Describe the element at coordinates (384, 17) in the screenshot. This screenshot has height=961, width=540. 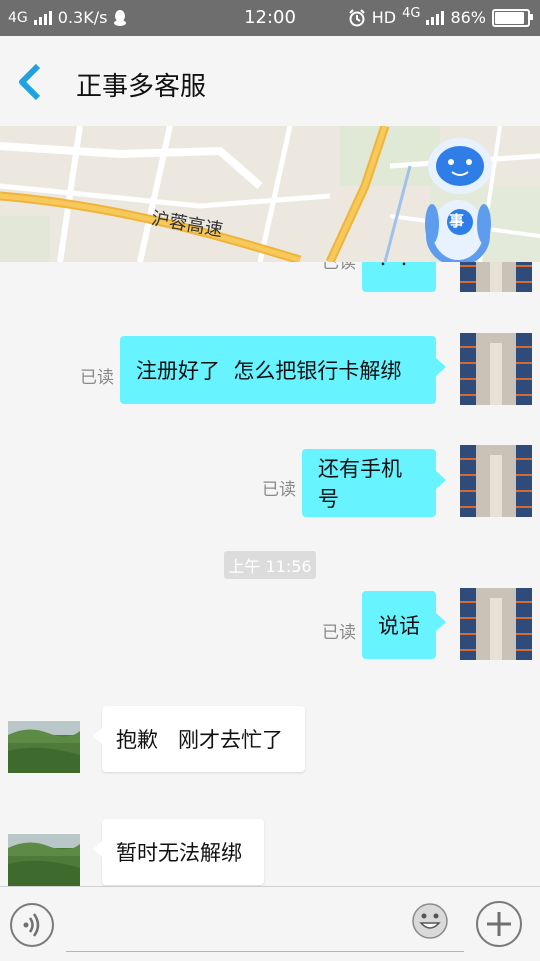
I see `hd-label: HD` at that location.